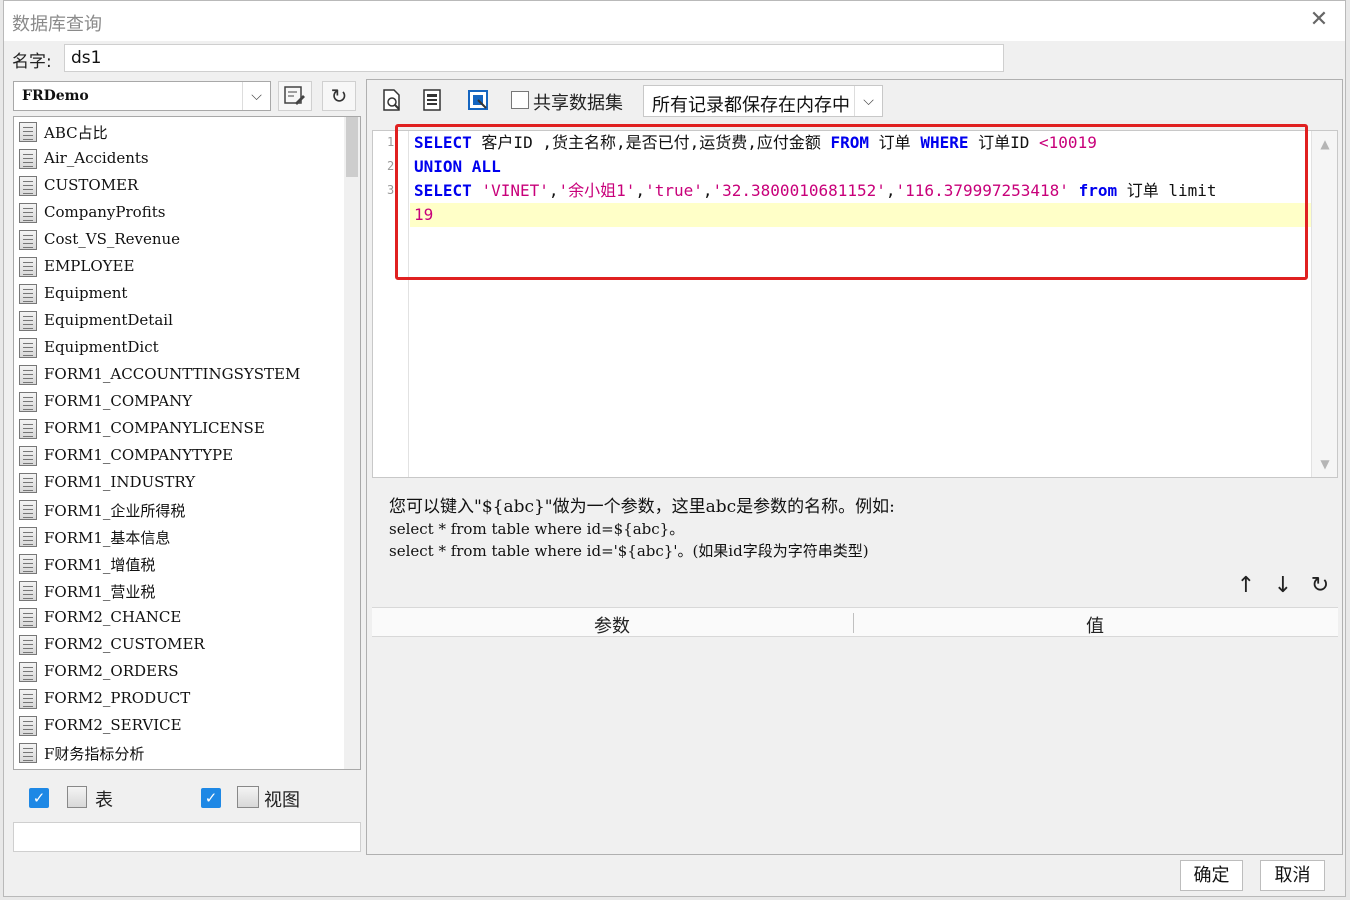 This screenshot has height=900, width=1350. What do you see at coordinates (176, 537) in the screenshot?
I see `table-list-item: FORM1_基本信息` at bounding box center [176, 537].